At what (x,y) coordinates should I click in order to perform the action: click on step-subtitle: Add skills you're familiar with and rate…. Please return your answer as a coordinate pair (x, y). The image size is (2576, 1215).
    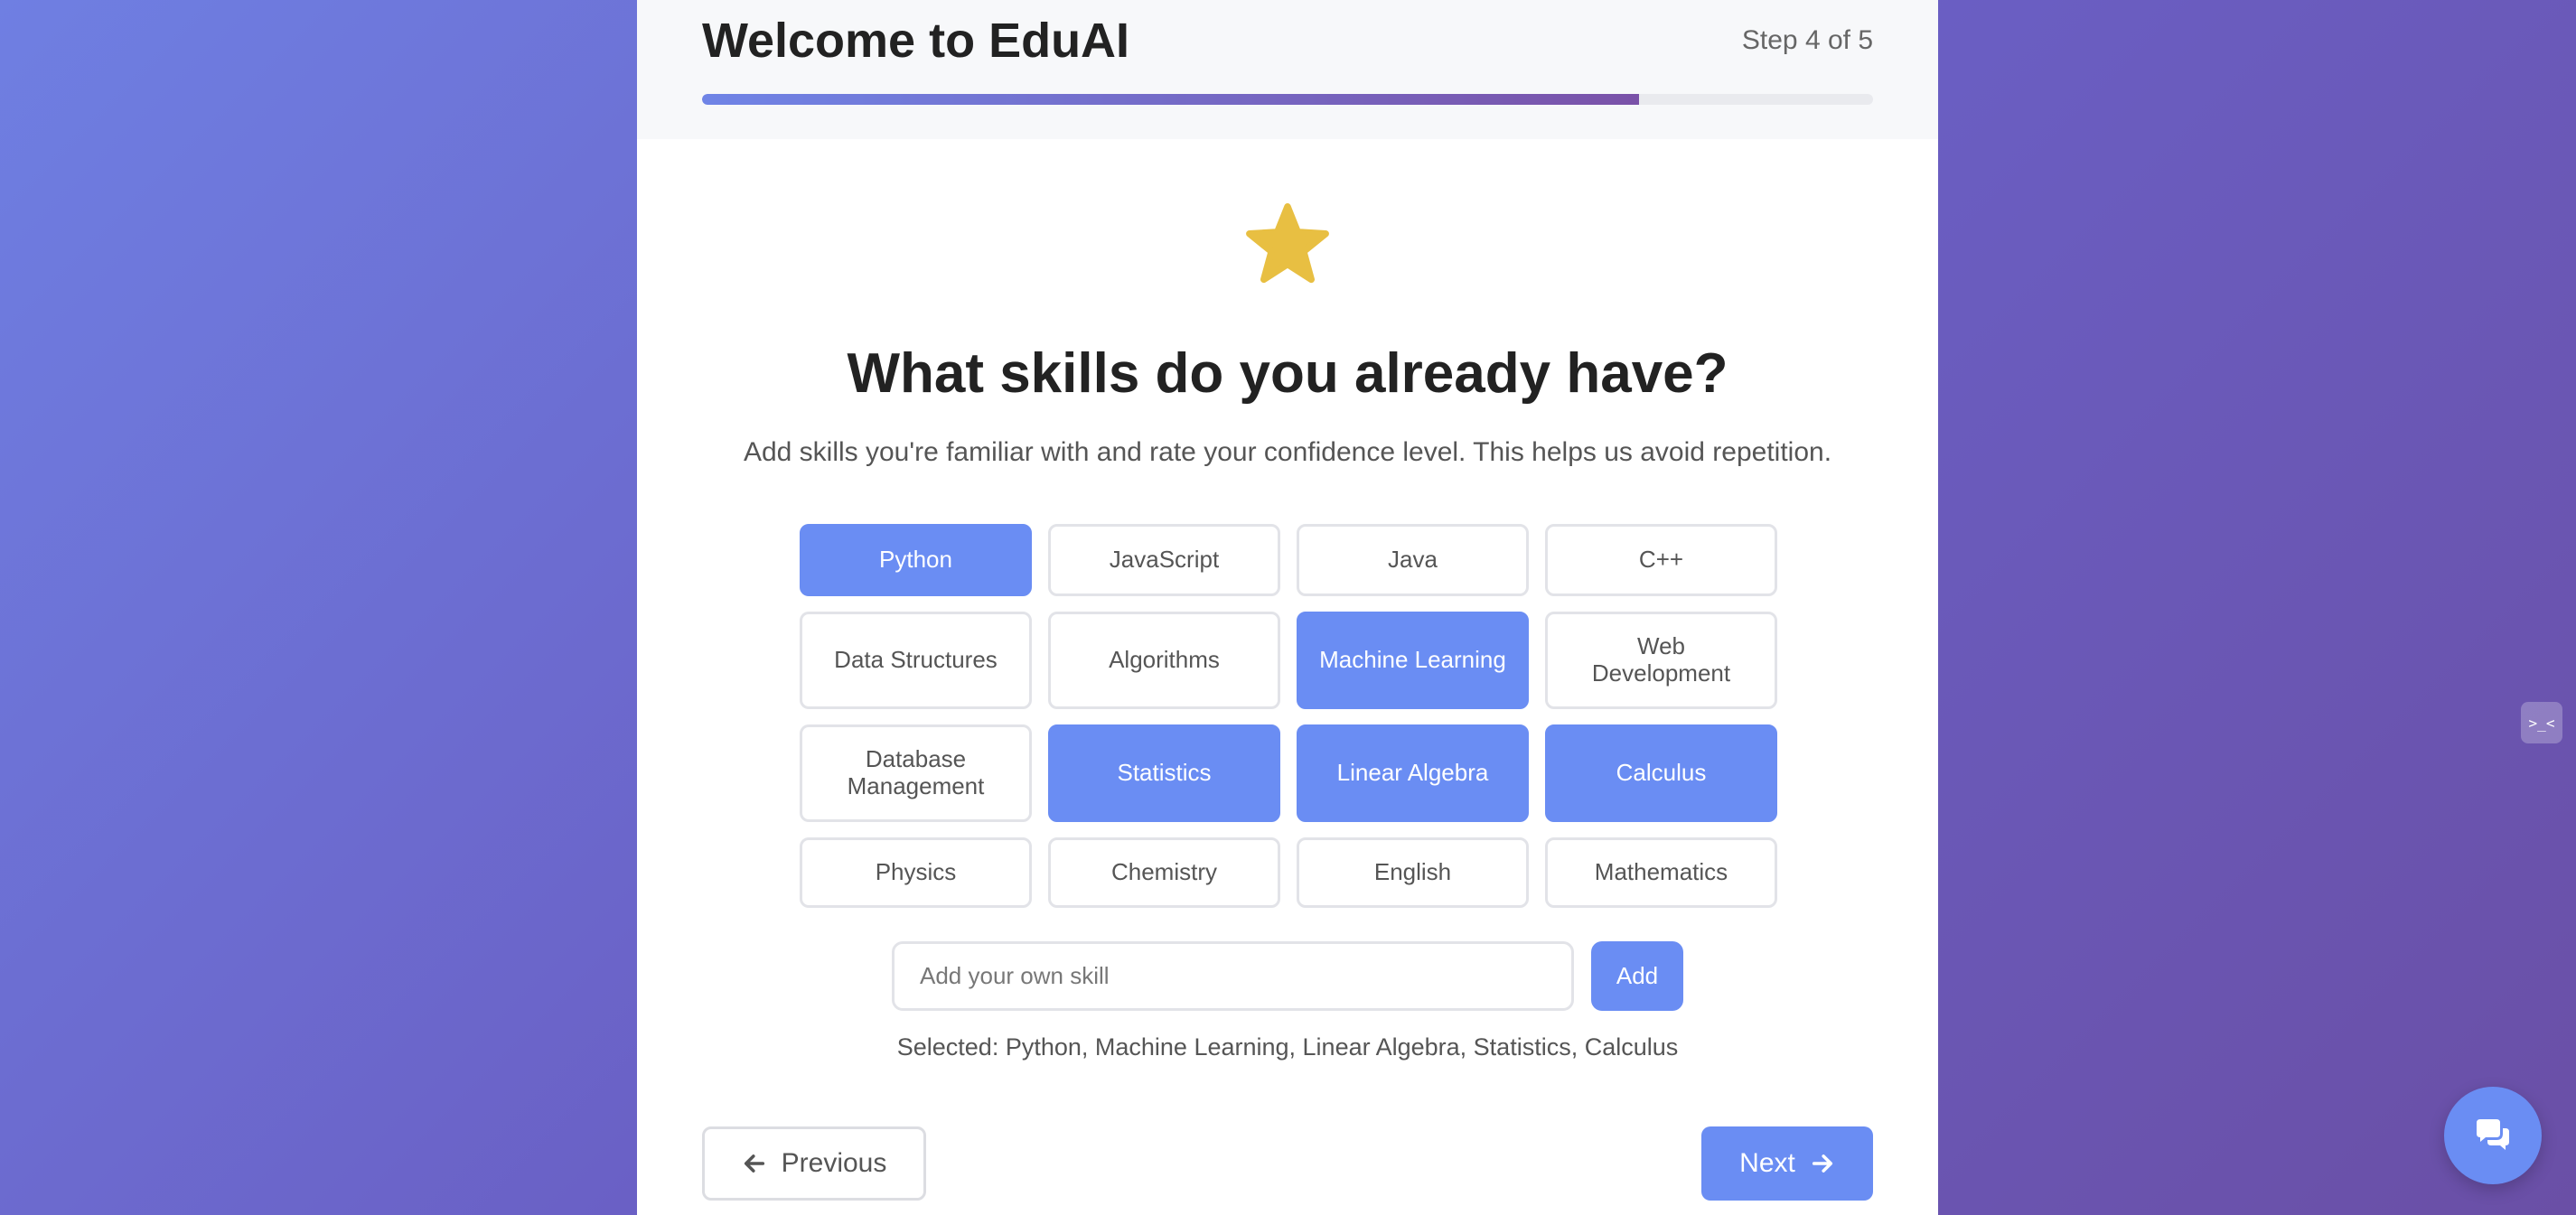
    Looking at the image, I should click on (1287, 452).